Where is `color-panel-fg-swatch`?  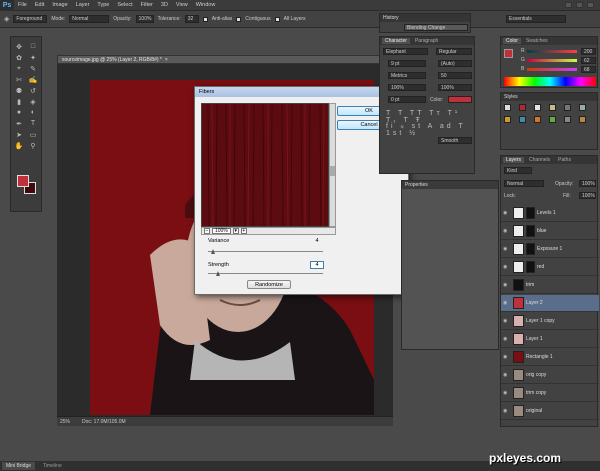 color-panel-fg-swatch is located at coordinates (508, 53).